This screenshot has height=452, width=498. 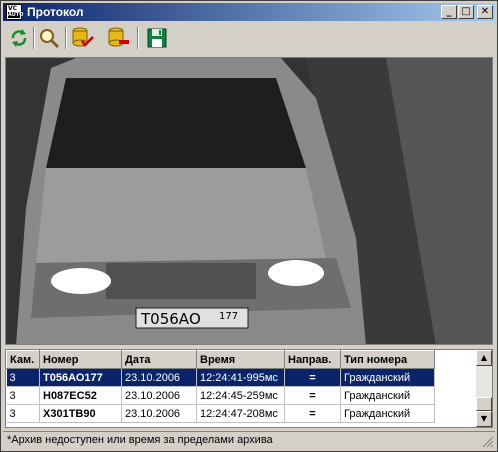 I want to click on cell-number: Х301ТВ90, so click(x=80, y=413).